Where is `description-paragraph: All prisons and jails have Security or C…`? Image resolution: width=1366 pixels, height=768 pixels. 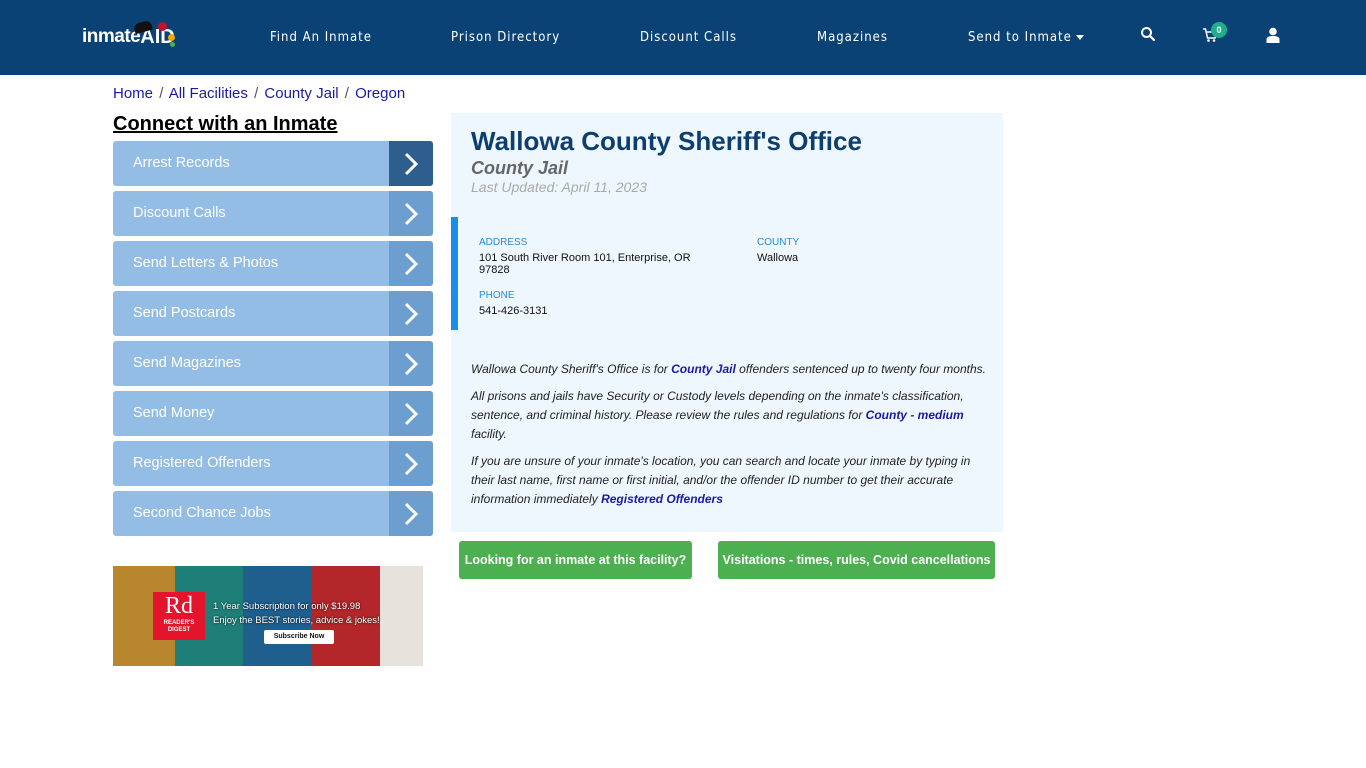
description-paragraph: All prisons and jails have Security or C… is located at coordinates (731, 415).